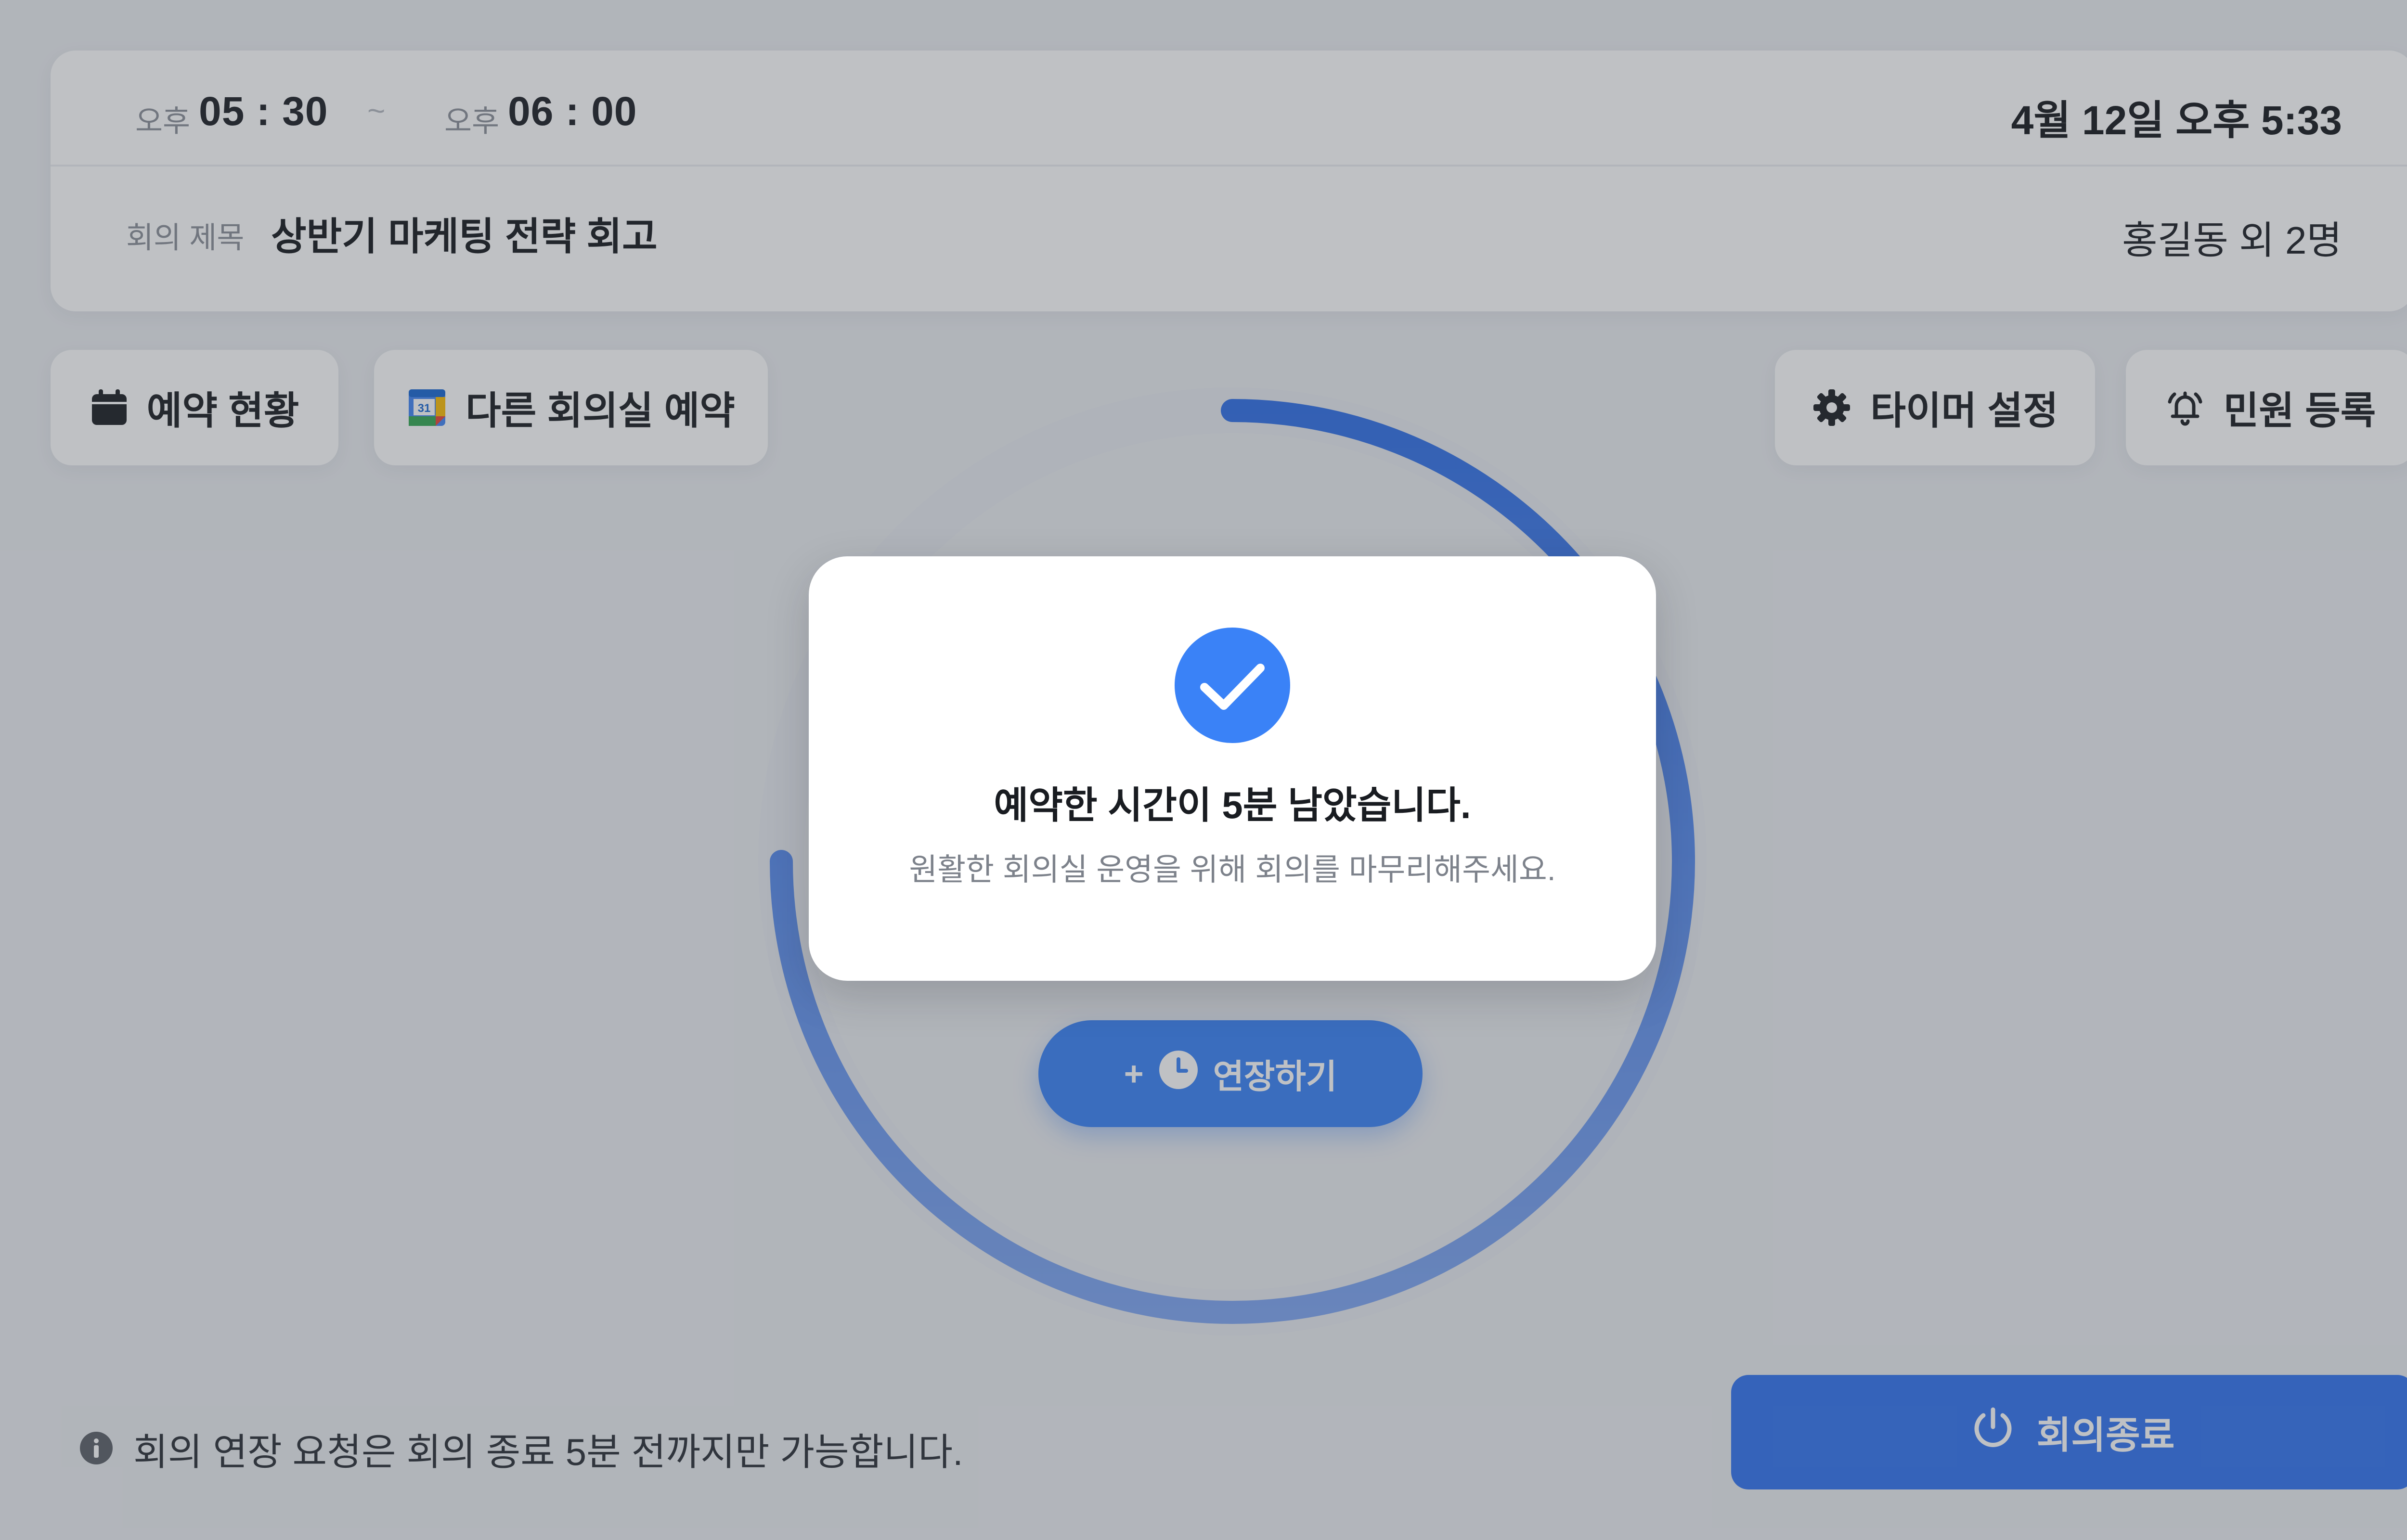 The width and height of the screenshot is (2407, 1540). What do you see at coordinates (1232, 805) in the screenshot?
I see `modal-title: 예약한 시간이 5분 남았습니다.` at bounding box center [1232, 805].